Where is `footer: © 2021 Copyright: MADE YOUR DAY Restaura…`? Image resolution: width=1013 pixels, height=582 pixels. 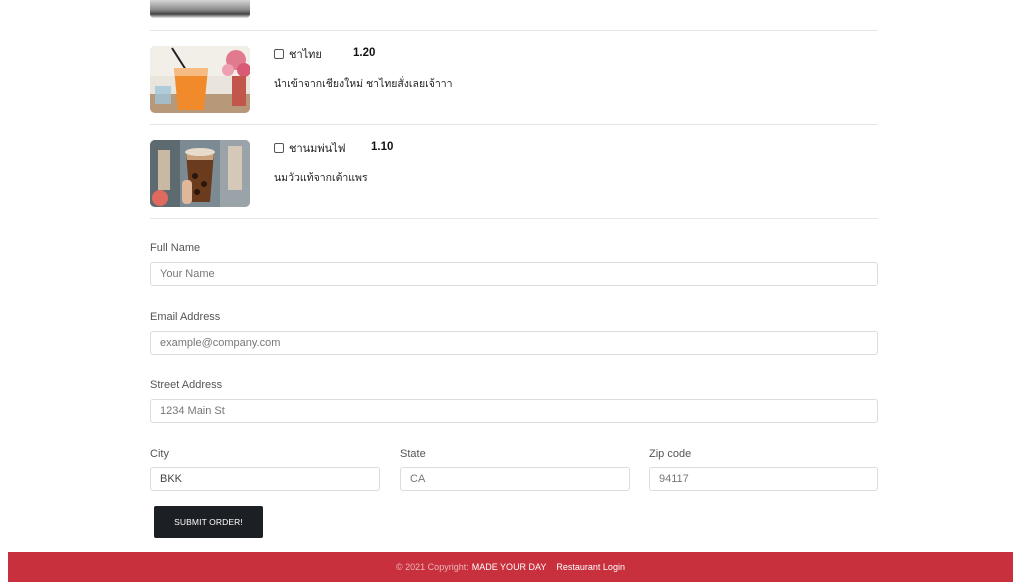 footer: © 2021 Copyright: MADE YOUR DAY Restaura… is located at coordinates (510, 567).